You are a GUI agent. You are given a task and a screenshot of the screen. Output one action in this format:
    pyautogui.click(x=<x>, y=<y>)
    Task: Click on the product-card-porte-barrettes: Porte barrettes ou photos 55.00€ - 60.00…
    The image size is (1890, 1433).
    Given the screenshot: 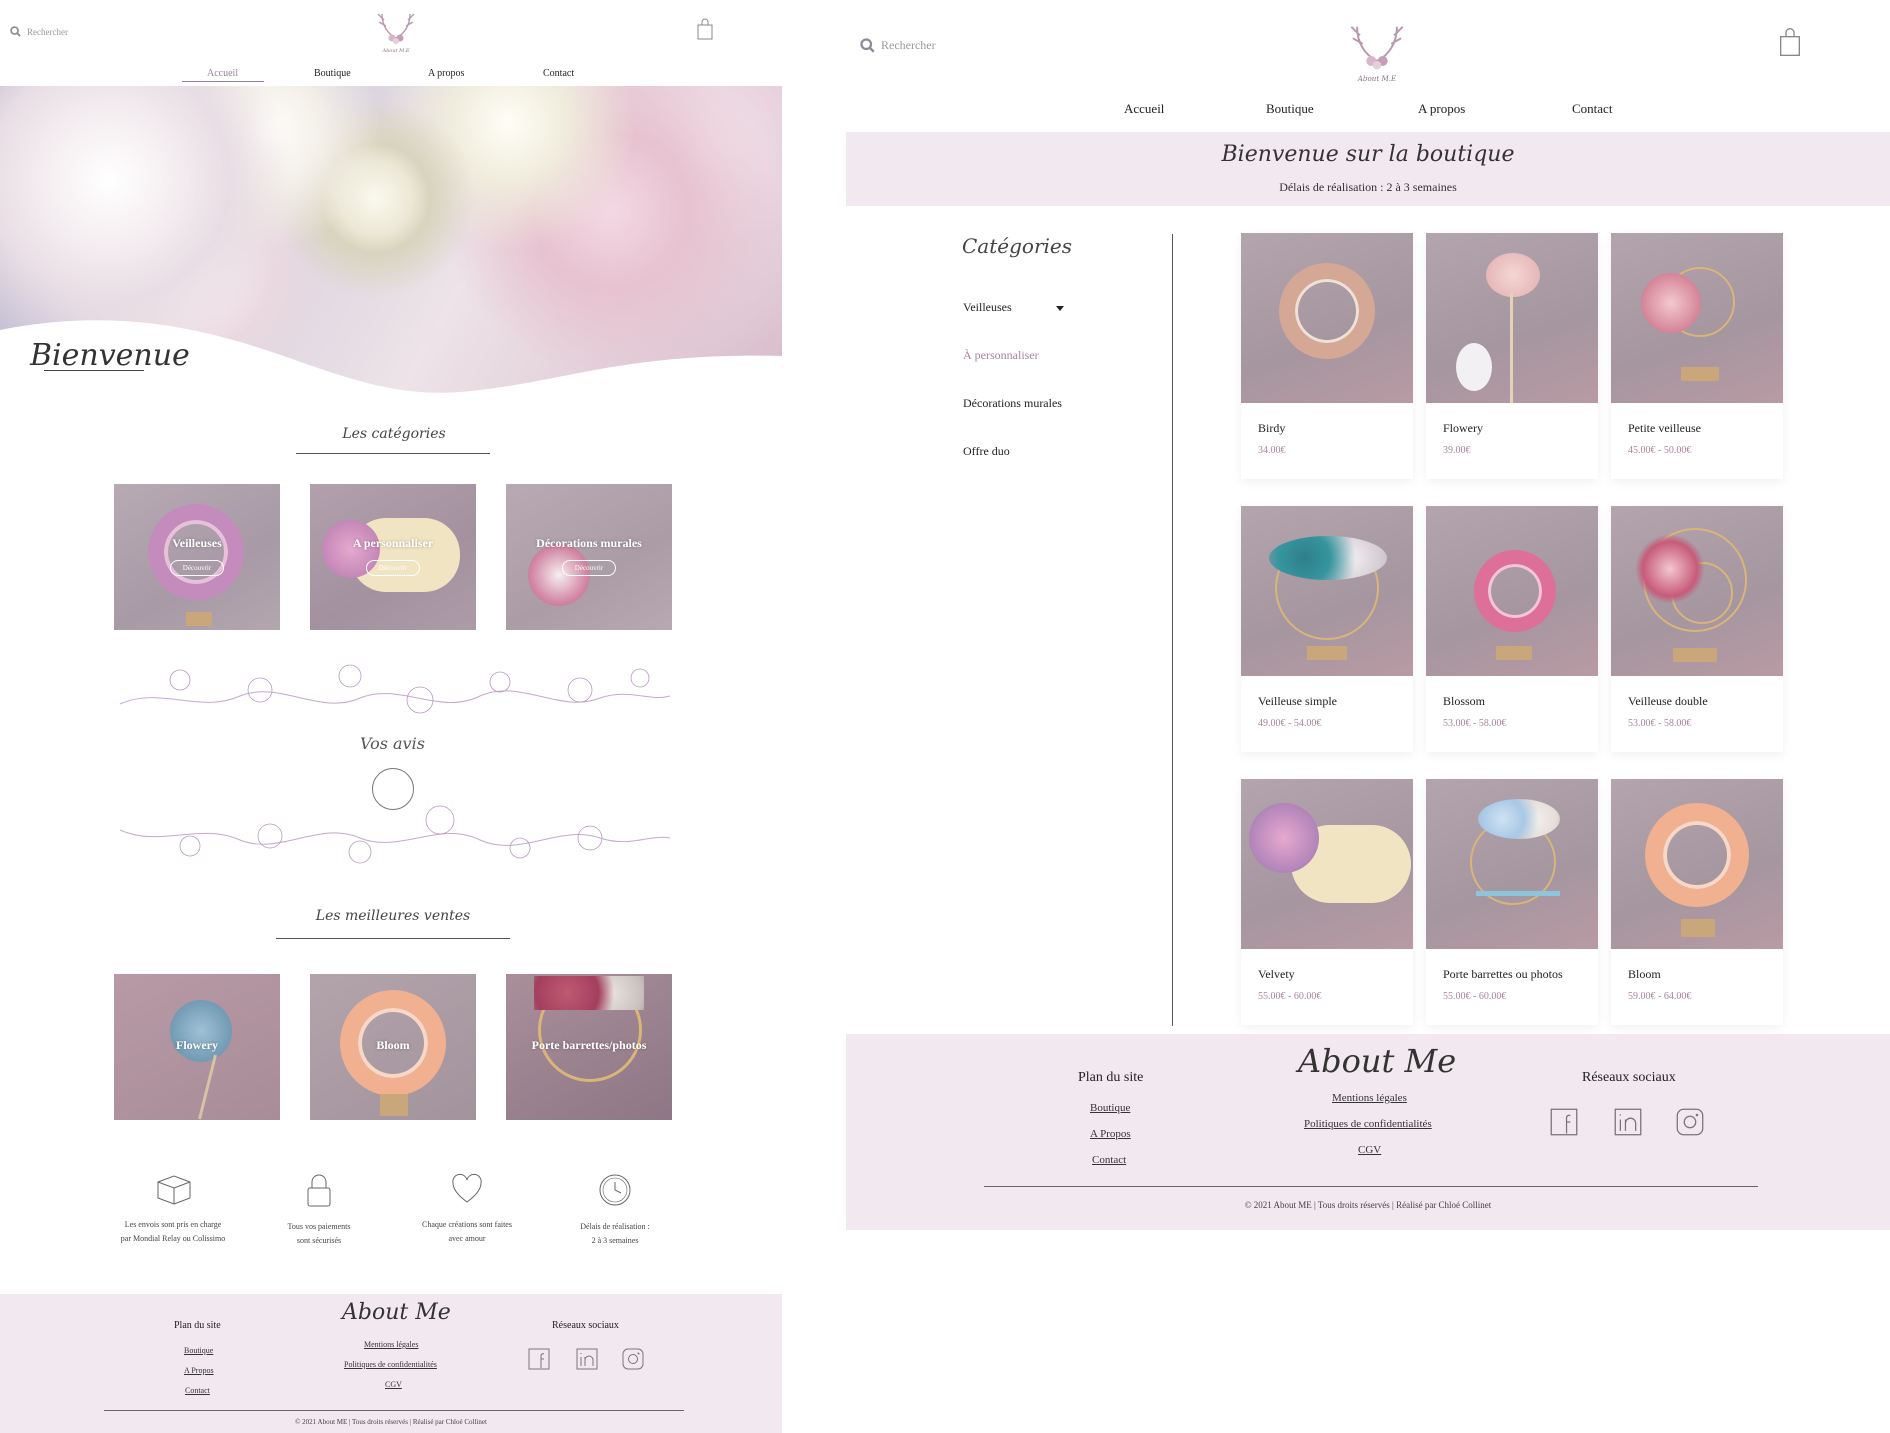 What is the action you would take?
    pyautogui.click(x=1512, y=902)
    